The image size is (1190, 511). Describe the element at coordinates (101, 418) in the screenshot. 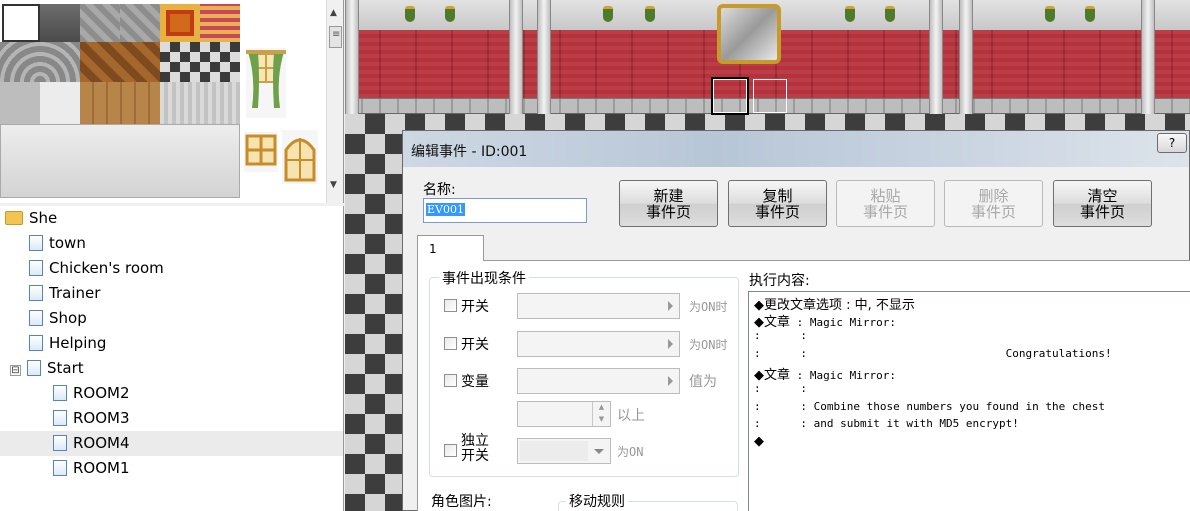

I see `tree-item-label: ROOM3` at that location.